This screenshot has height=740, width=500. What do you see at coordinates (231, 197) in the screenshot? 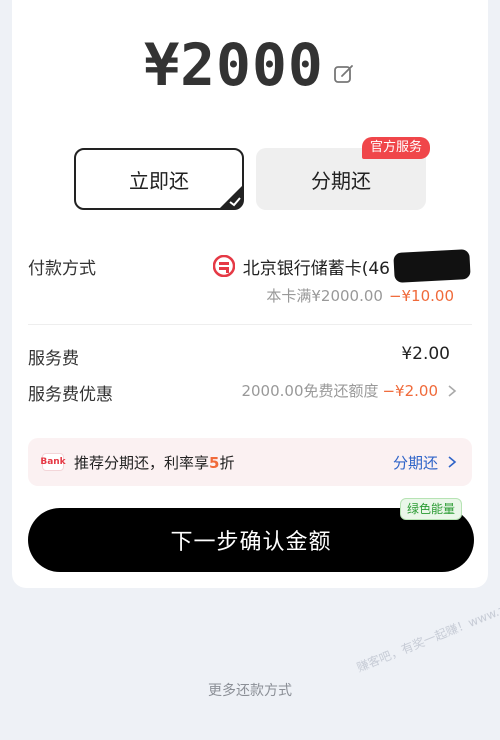
I see `selected-check-icon` at bounding box center [231, 197].